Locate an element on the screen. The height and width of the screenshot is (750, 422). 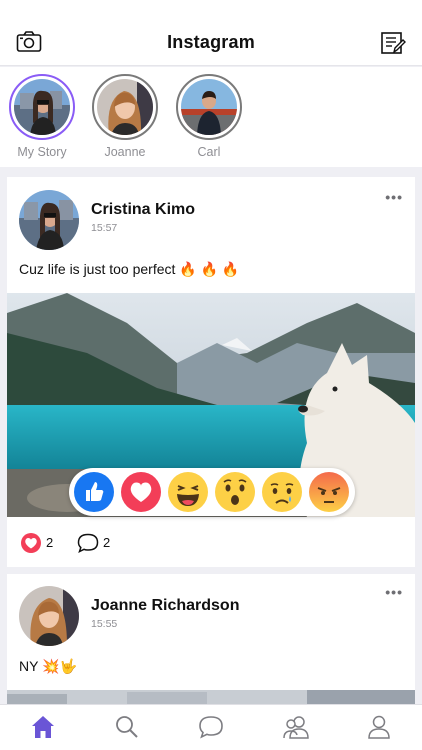
like-reaction-icon is located at coordinates (94, 492).